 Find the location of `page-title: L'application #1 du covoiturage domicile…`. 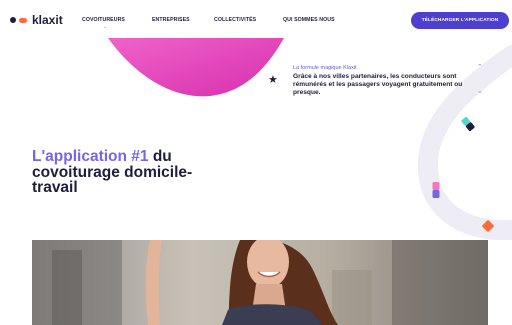

page-title: L'application #1 du covoiturage domicile… is located at coordinates (142, 172).